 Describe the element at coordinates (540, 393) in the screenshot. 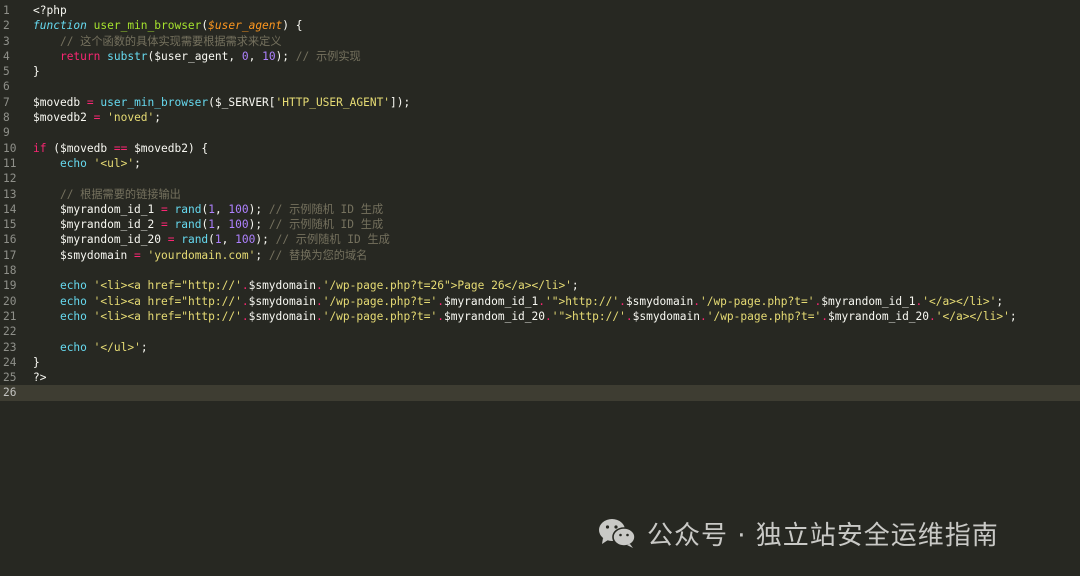

I see `code-line: 26` at that location.